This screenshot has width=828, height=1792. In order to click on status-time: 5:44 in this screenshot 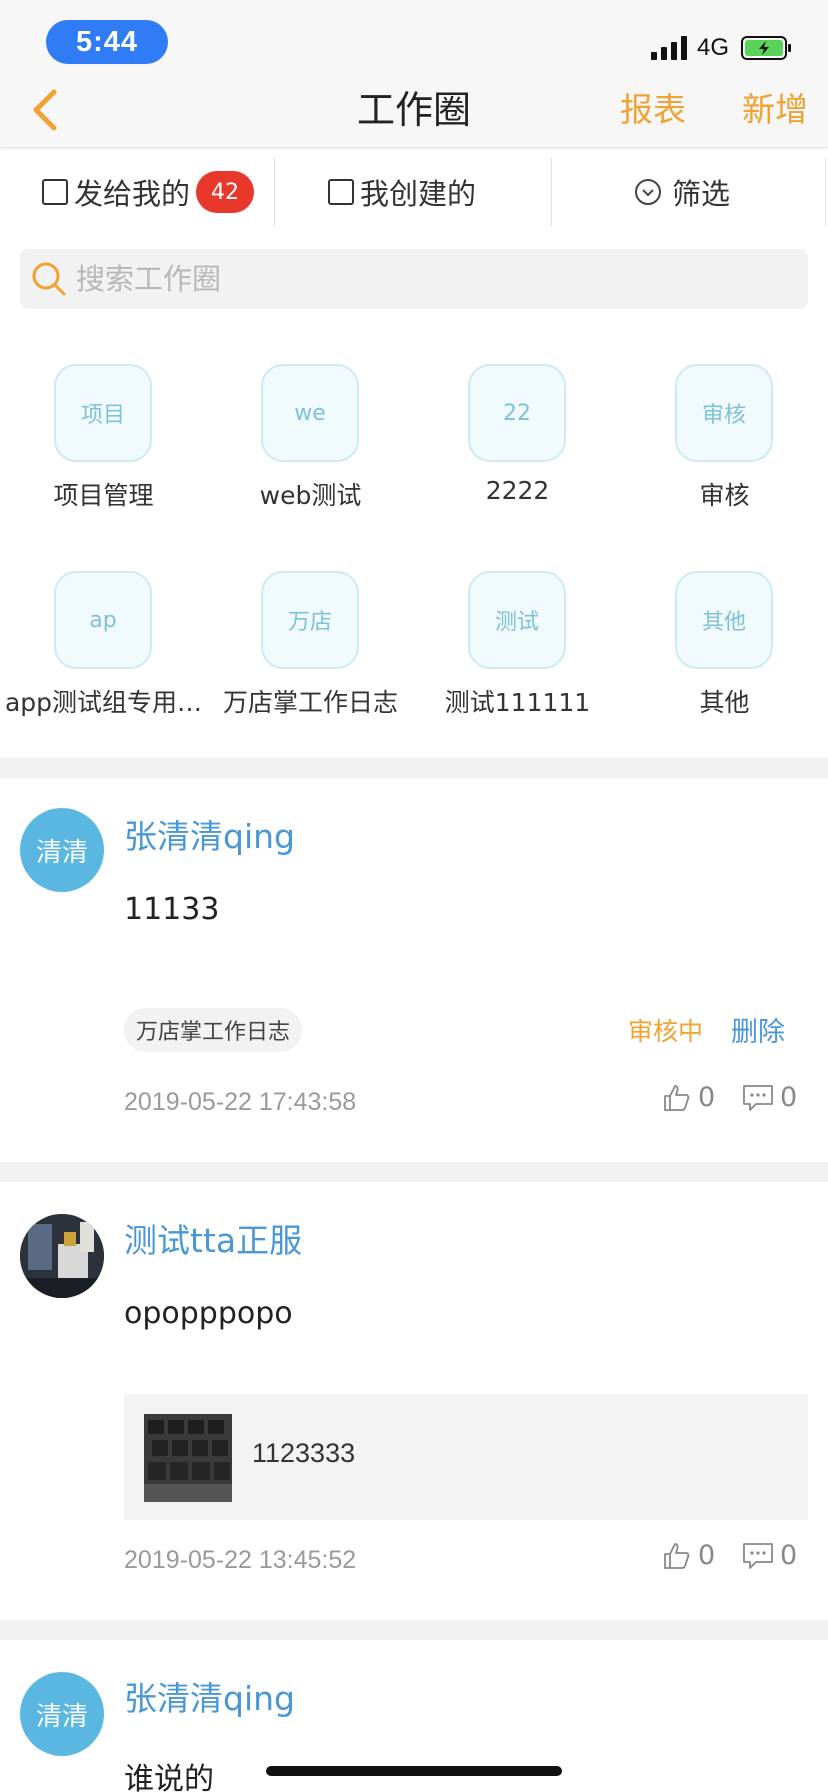, I will do `click(107, 42)`.